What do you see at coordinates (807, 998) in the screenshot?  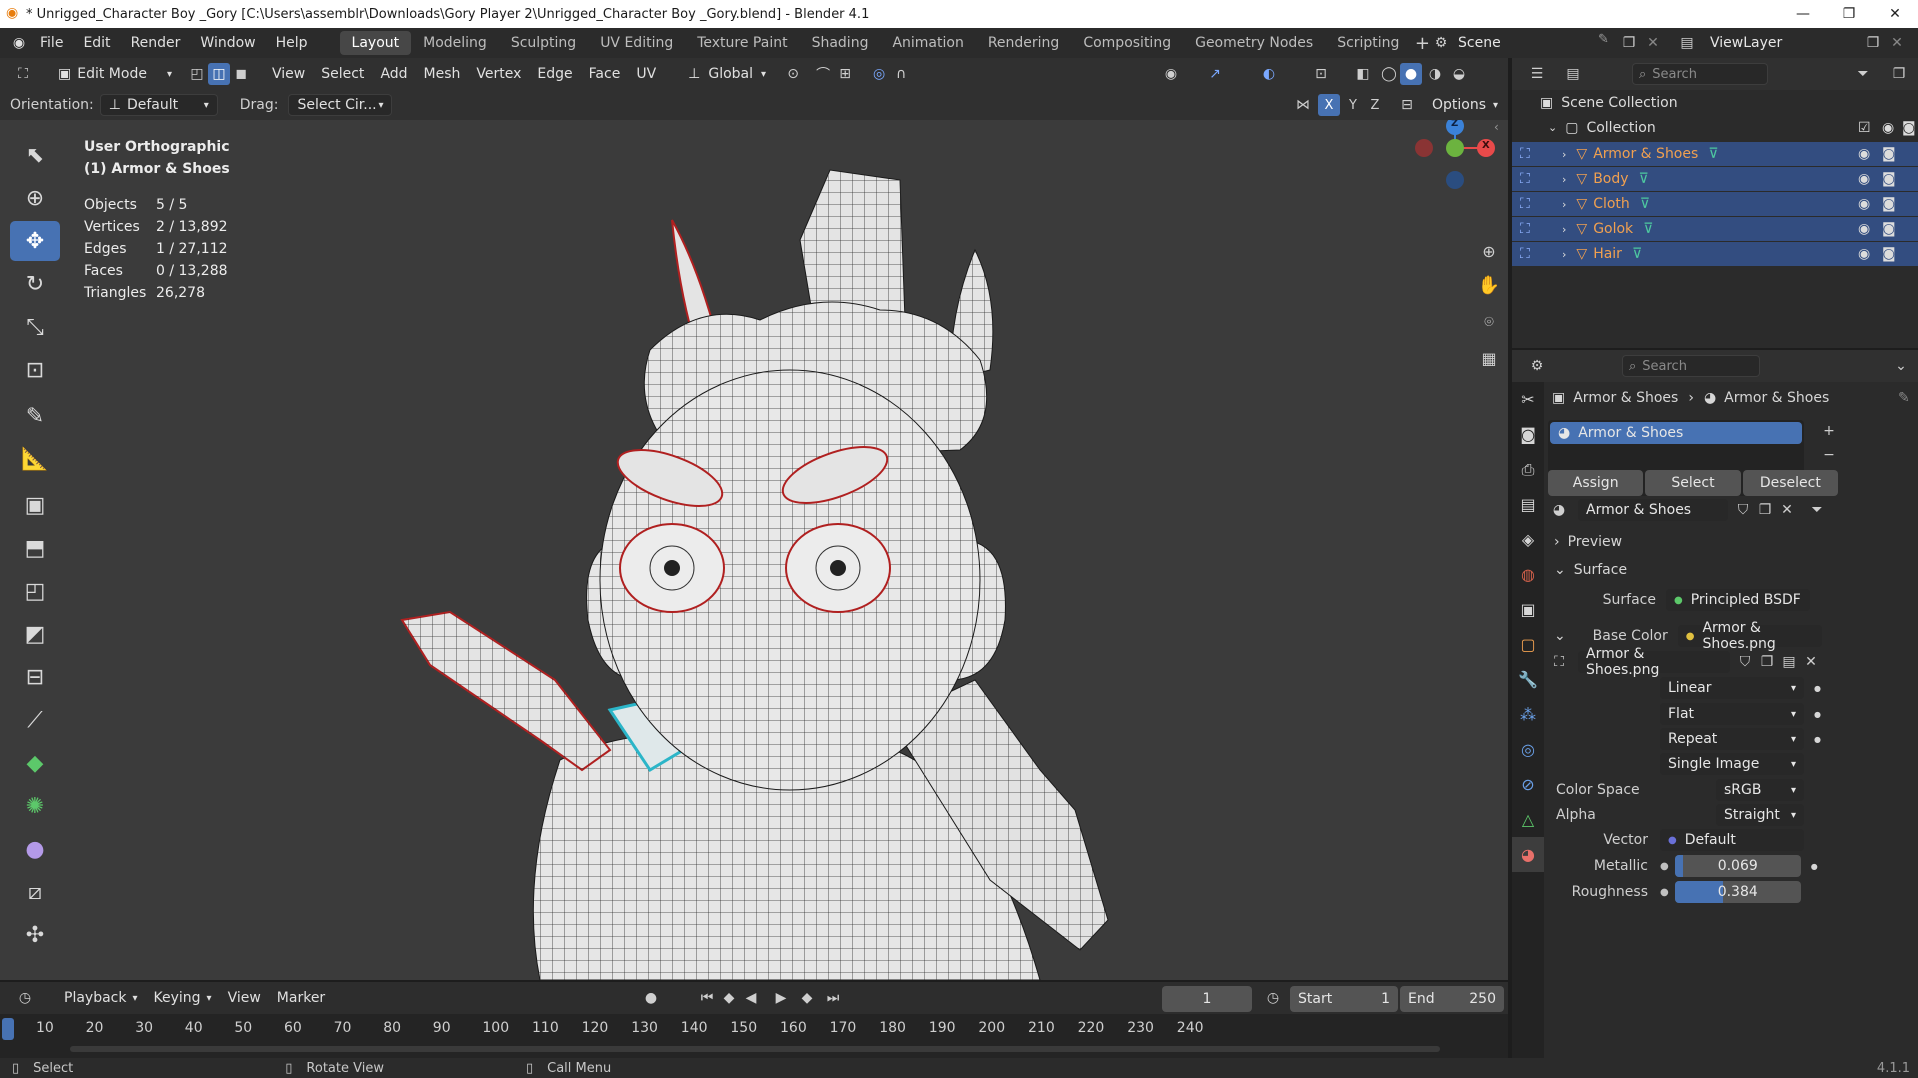 I see `jump-keyframe-forward-icon: ◆` at bounding box center [807, 998].